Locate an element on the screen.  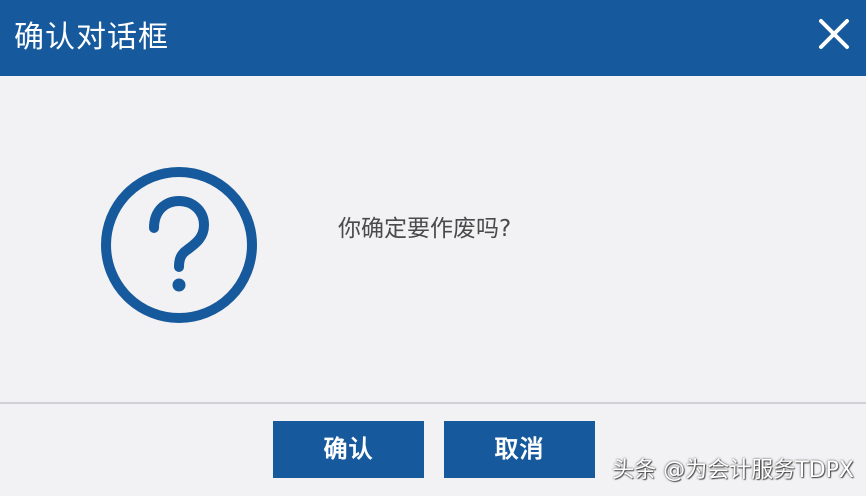
dialog-message: 你确定要作废吗? is located at coordinates (425, 229).